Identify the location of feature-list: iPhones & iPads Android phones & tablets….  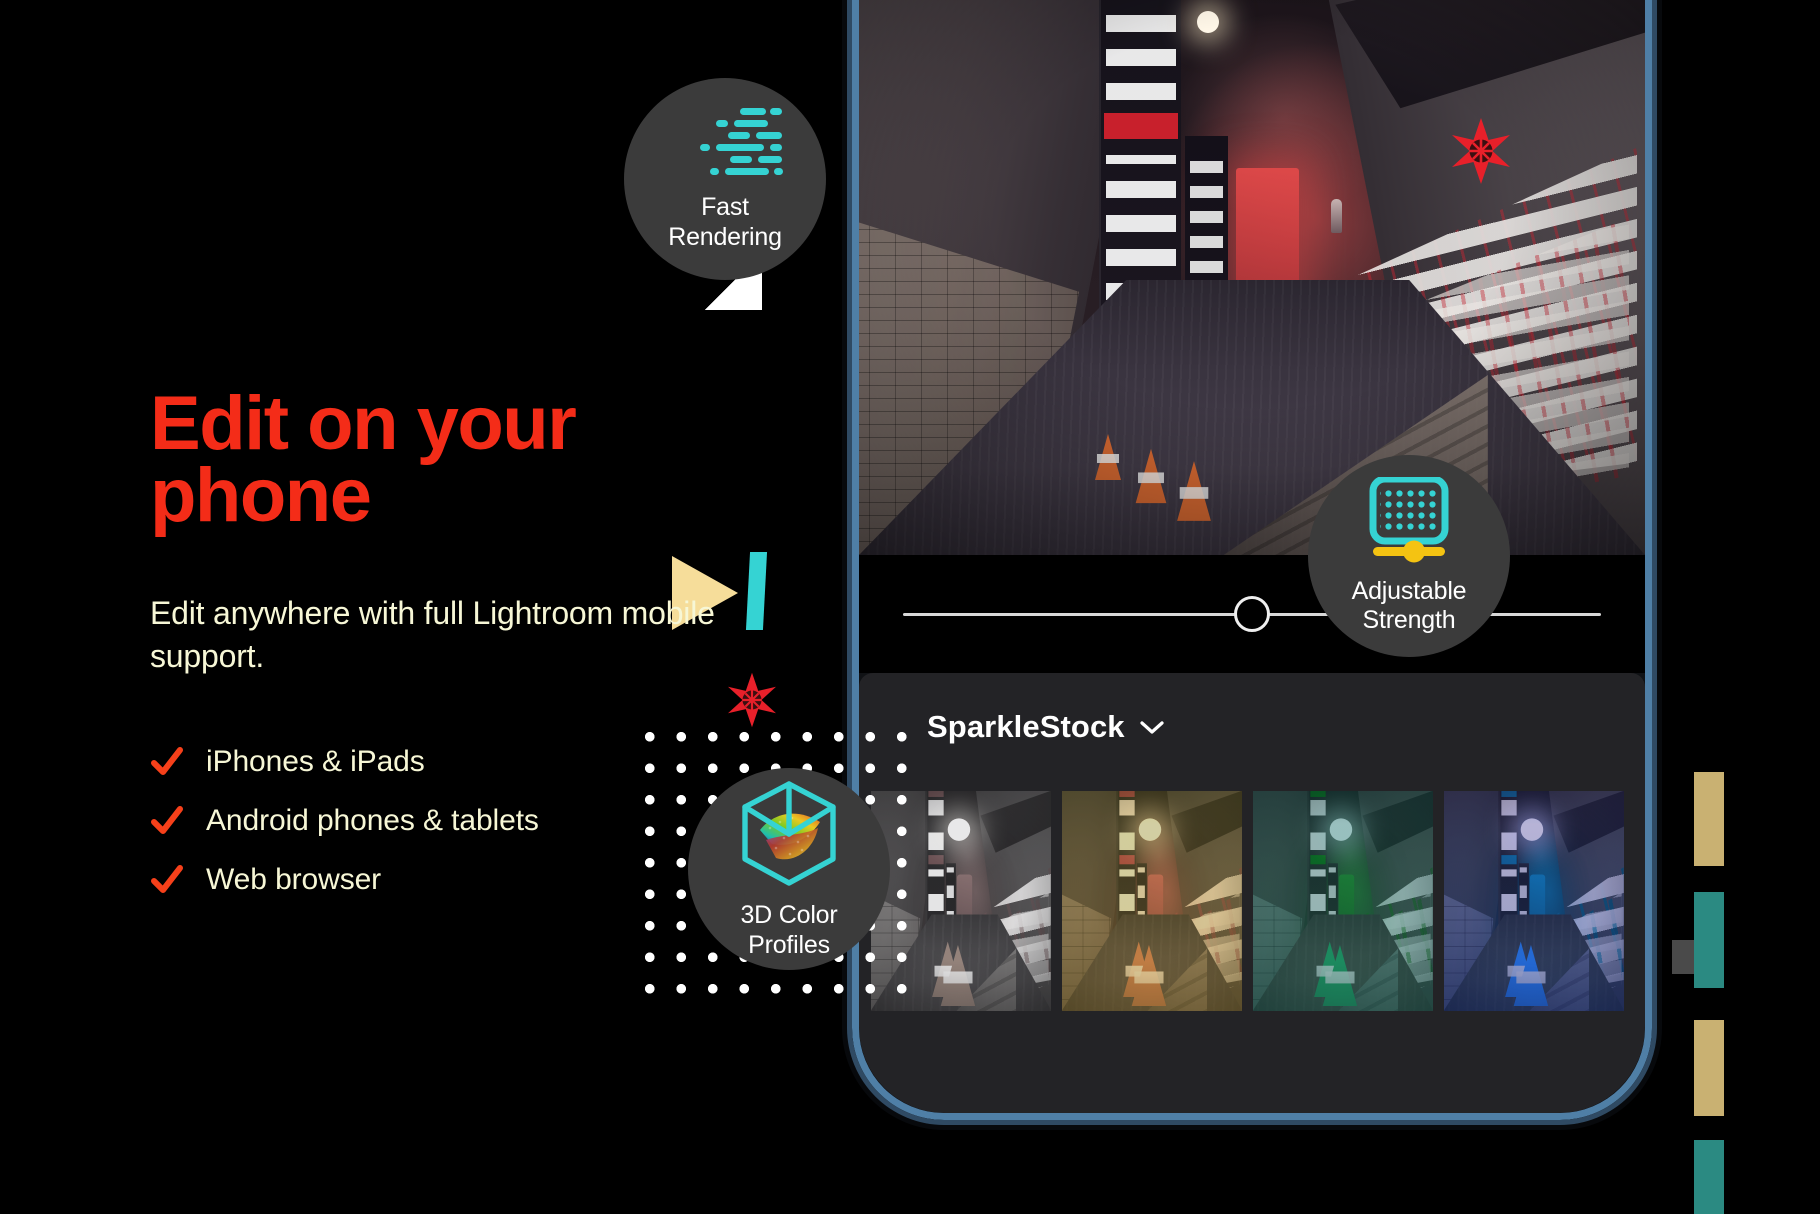
(450, 821).